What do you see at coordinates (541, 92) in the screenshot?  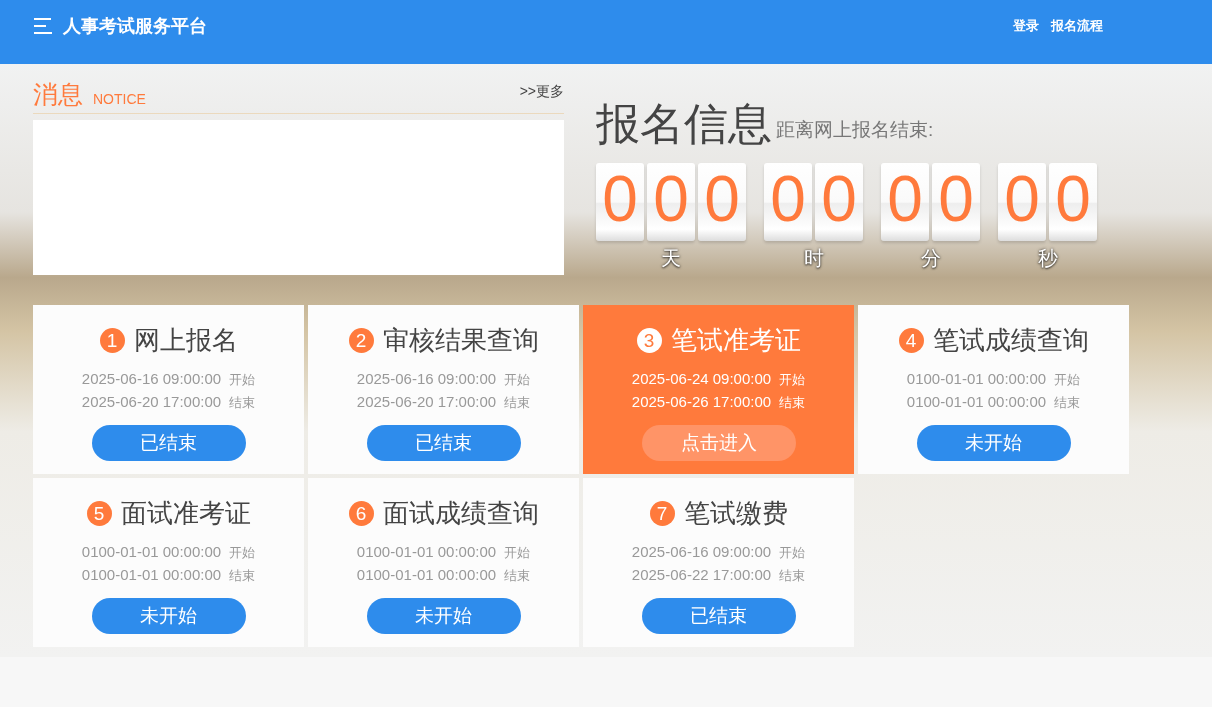 I see `more-link: >>更多` at bounding box center [541, 92].